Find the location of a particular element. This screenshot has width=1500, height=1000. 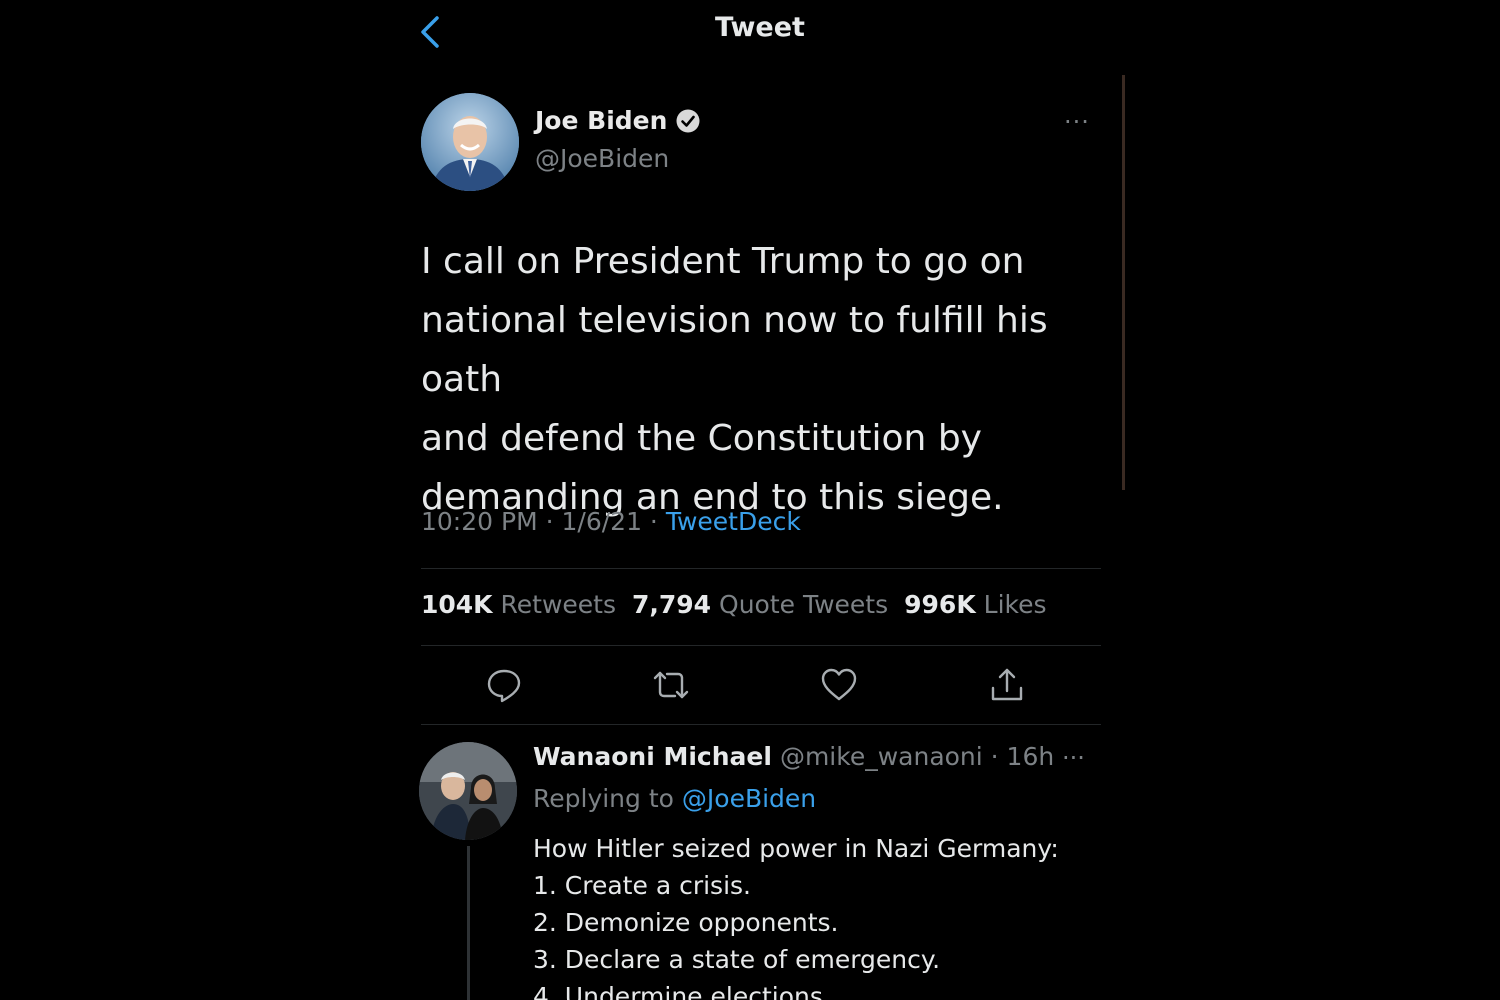

tweet-meta: 10:20 PM · 1/6/21 · TweetDeck is located at coordinates (611, 521).